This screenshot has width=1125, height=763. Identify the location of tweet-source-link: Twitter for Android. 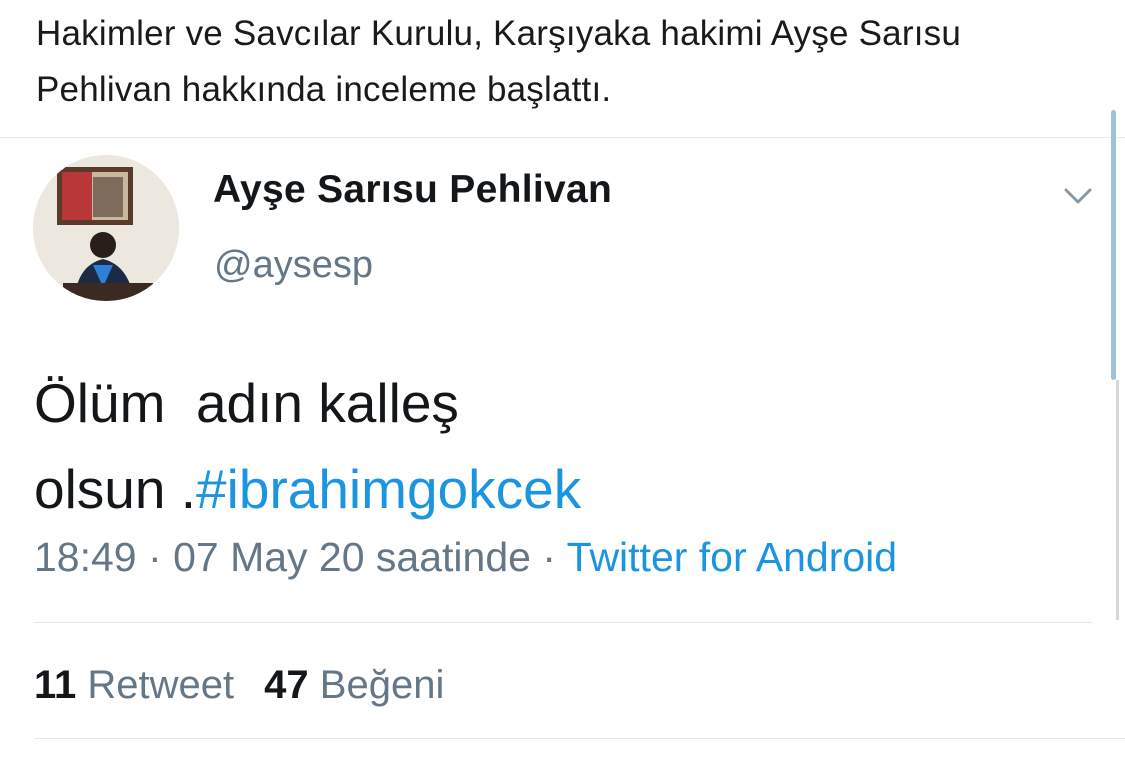
(732, 557).